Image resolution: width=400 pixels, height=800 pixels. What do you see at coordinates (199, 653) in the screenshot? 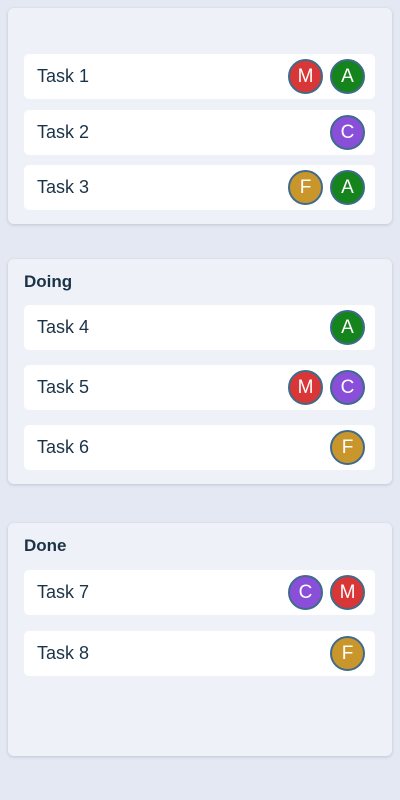
I see `task-card: Task 8 F` at bounding box center [199, 653].